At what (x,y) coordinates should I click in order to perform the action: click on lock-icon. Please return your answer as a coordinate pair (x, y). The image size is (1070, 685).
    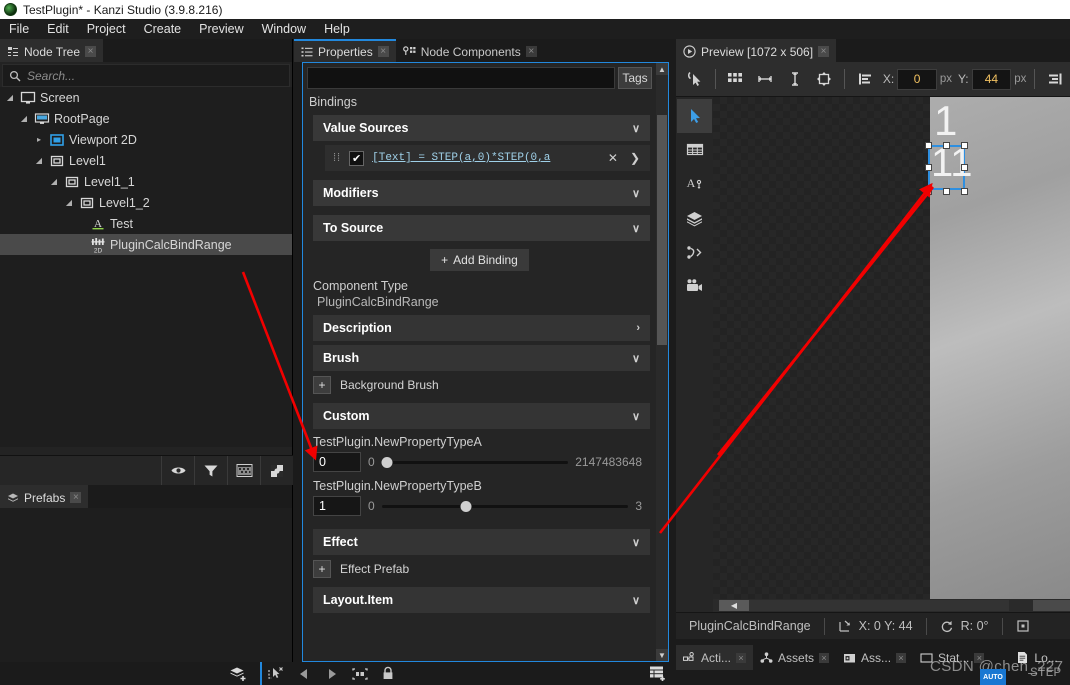
    Looking at the image, I should click on (388, 673).